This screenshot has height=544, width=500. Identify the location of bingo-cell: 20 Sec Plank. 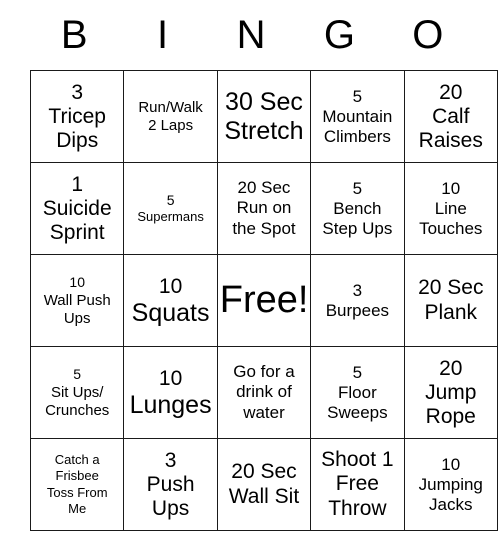
(450, 300).